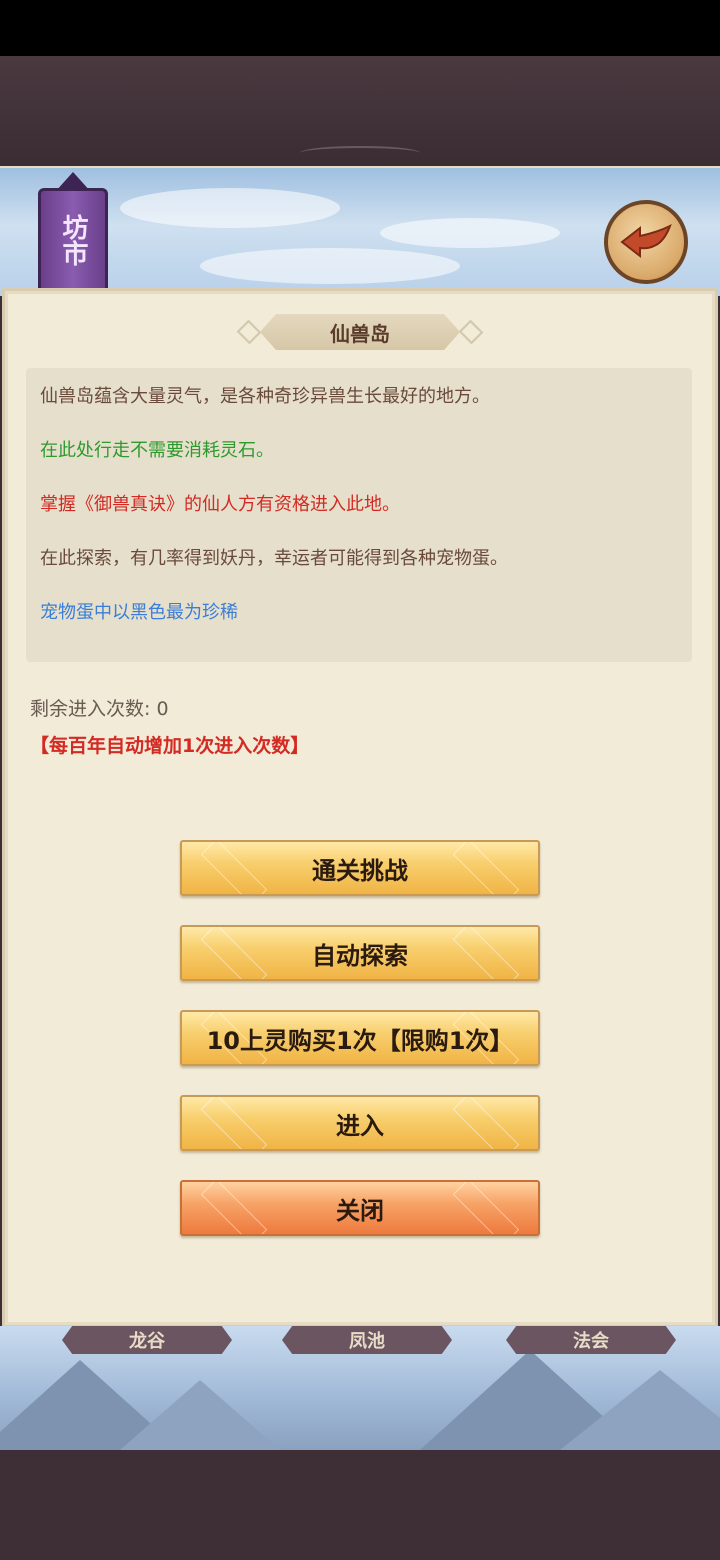 The width and height of the screenshot is (720, 1560). I want to click on close-button: 关闭, so click(360, 1208).